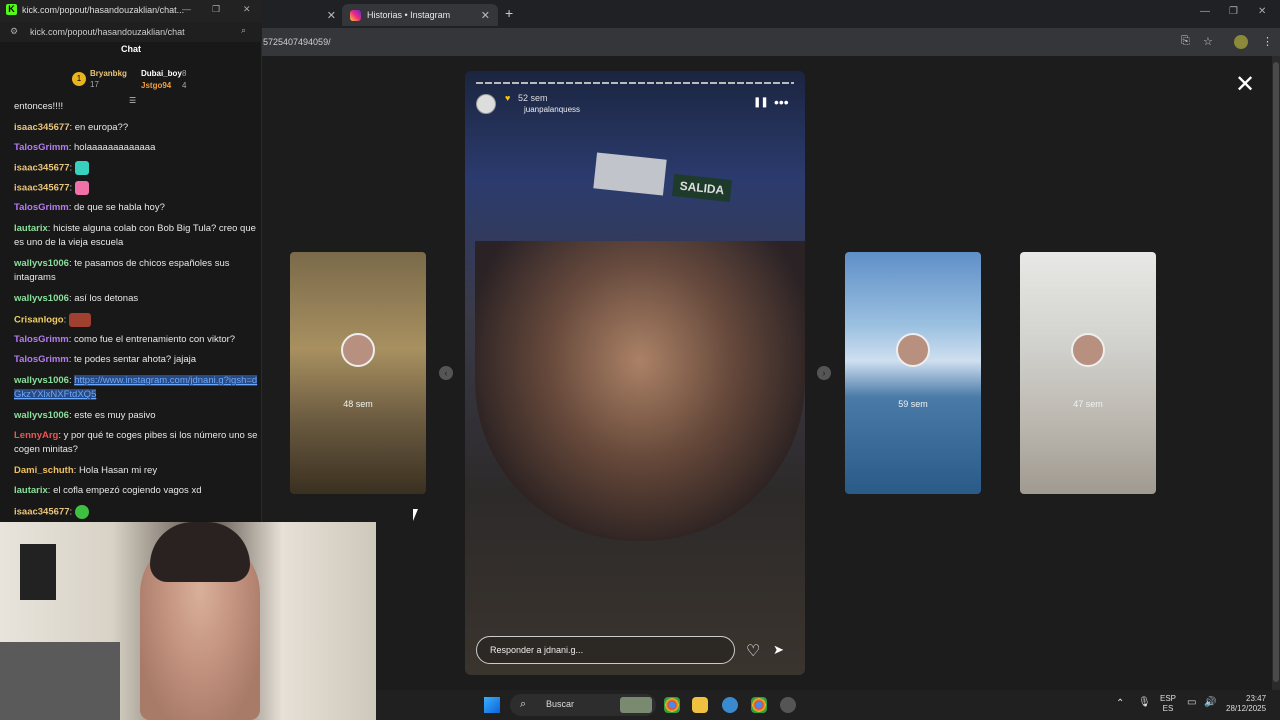  I want to click on chat-message: wallyvs1006: este es muy pasivo, so click(85, 415).